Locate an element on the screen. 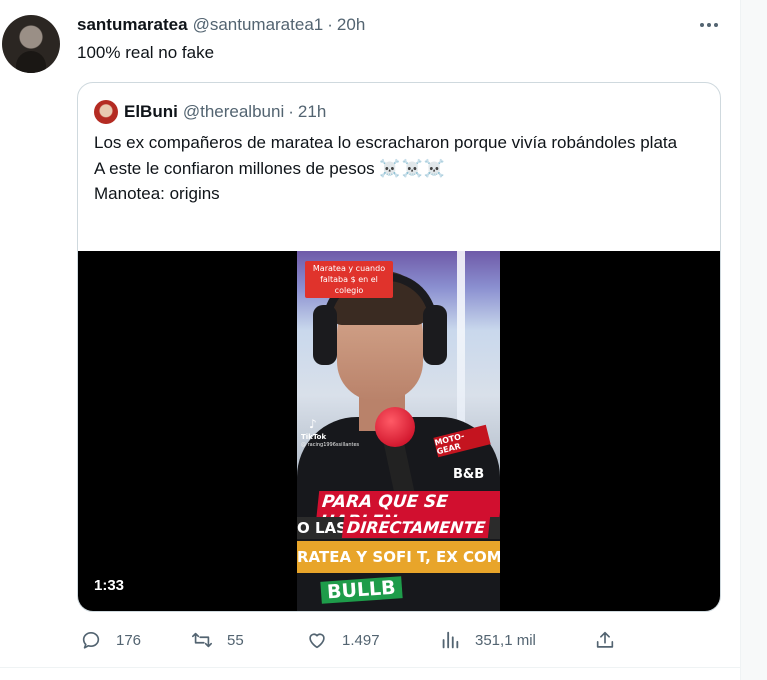 This screenshot has width=767, height=680. caption-left: O LAS is located at coordinates (322, 528).